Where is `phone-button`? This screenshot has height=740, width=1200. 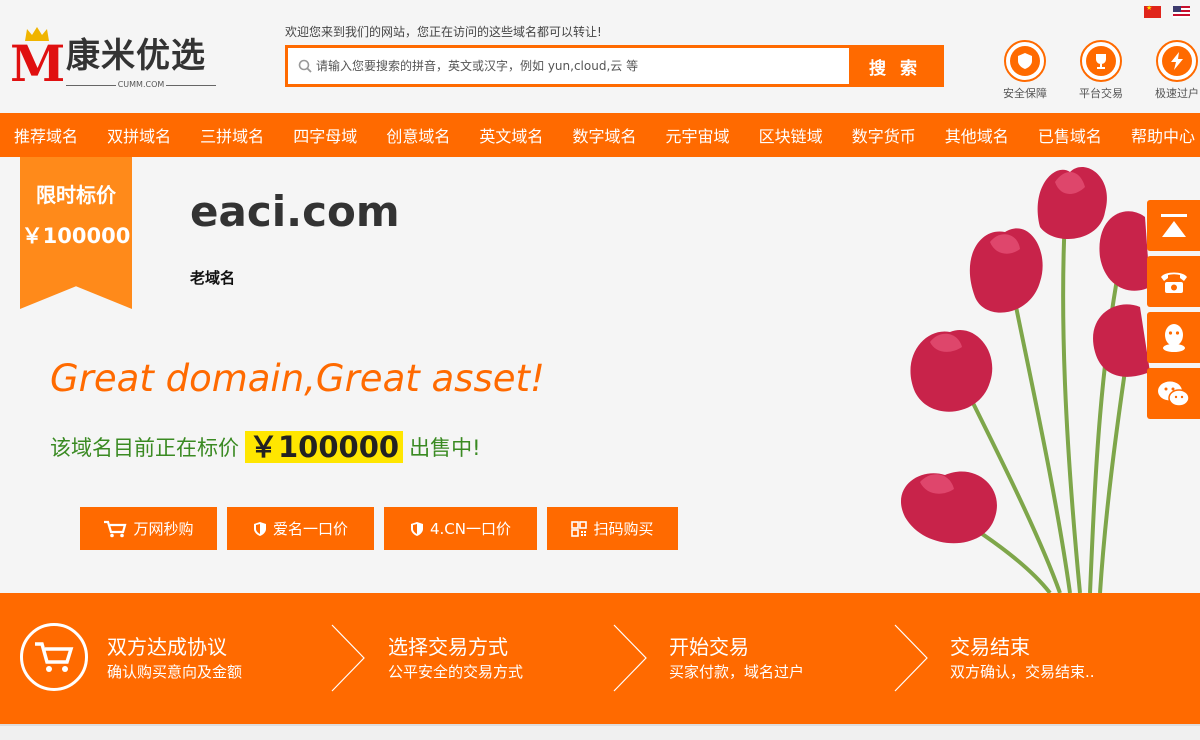
phone-button is located at coordinates (1173, 281).